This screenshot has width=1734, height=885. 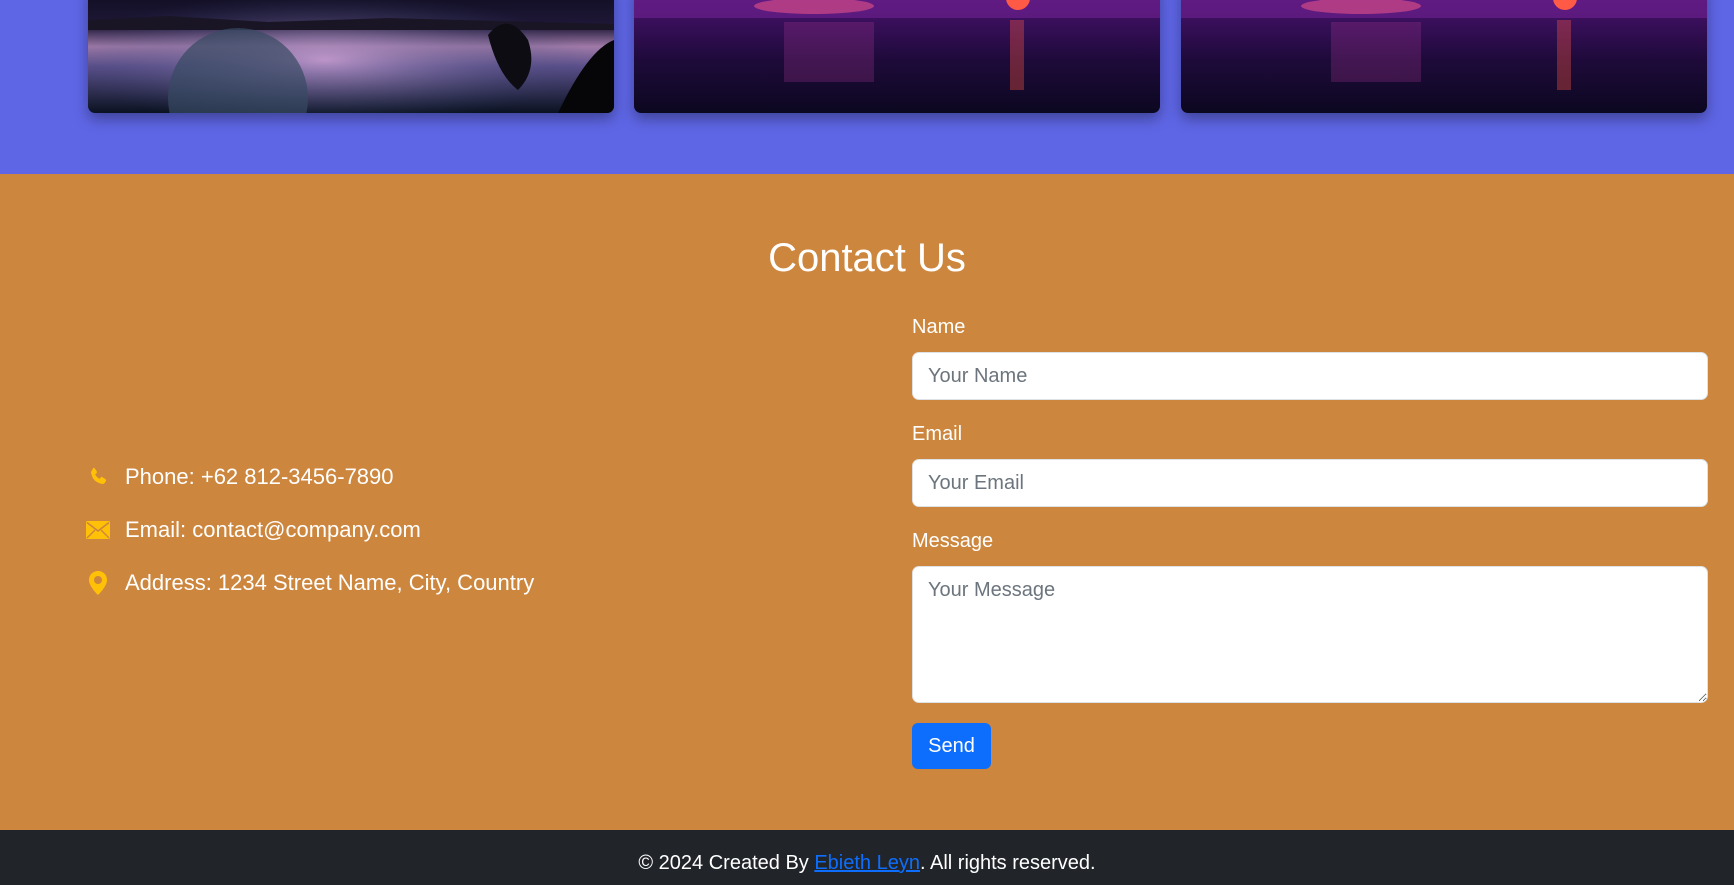 I want to click on message-label: Message, so click(x=953, y=541).